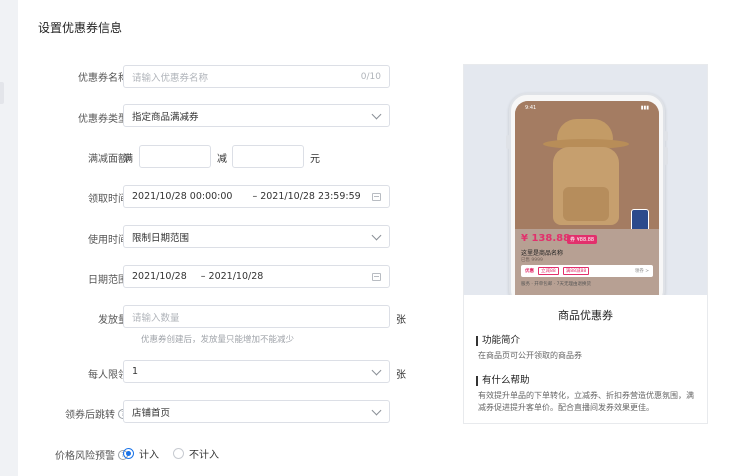 This screenshot has width=750, height=476. I want to click on preview-title: 商品优惠券, so click(585, 315).